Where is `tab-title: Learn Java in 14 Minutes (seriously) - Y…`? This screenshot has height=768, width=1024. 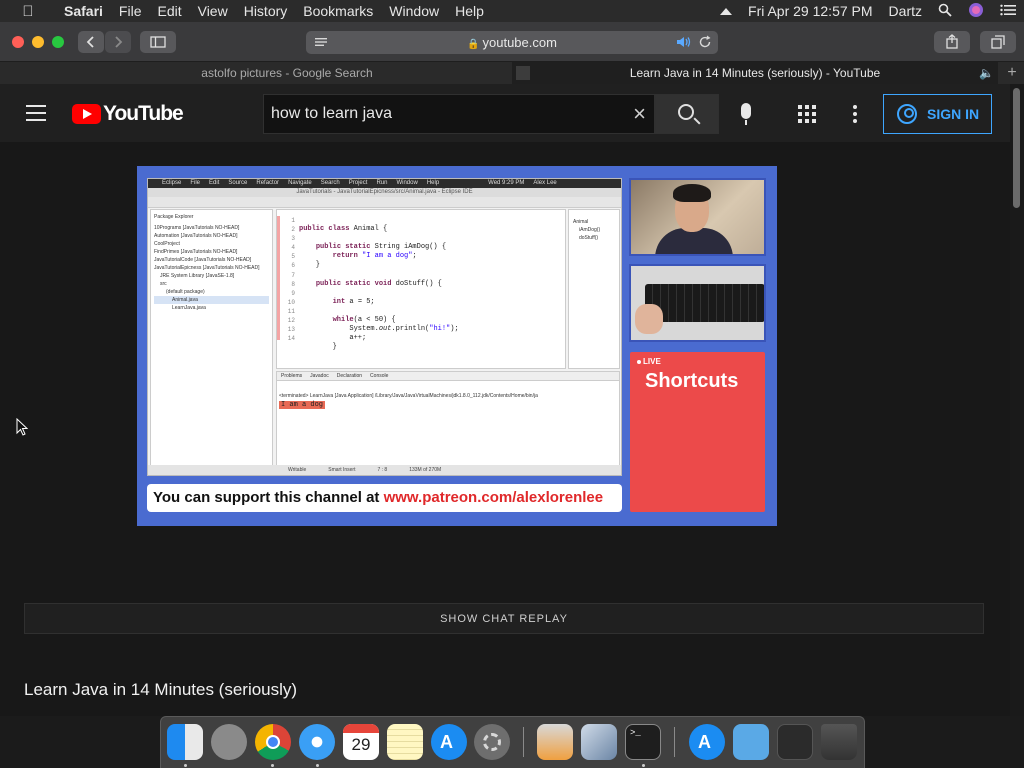
tab-title: Learn Java in 14 Minutes (seriously) - Y… is located at coordinates (755, 73).